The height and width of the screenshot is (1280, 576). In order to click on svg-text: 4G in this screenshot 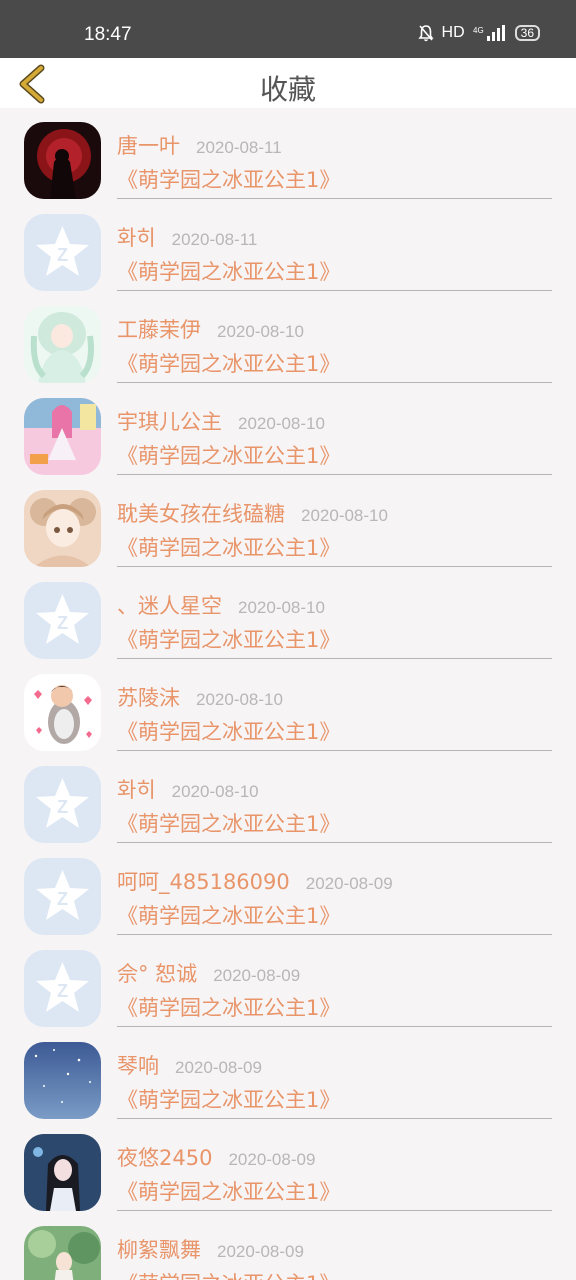, I will do `click(478, 30)`.